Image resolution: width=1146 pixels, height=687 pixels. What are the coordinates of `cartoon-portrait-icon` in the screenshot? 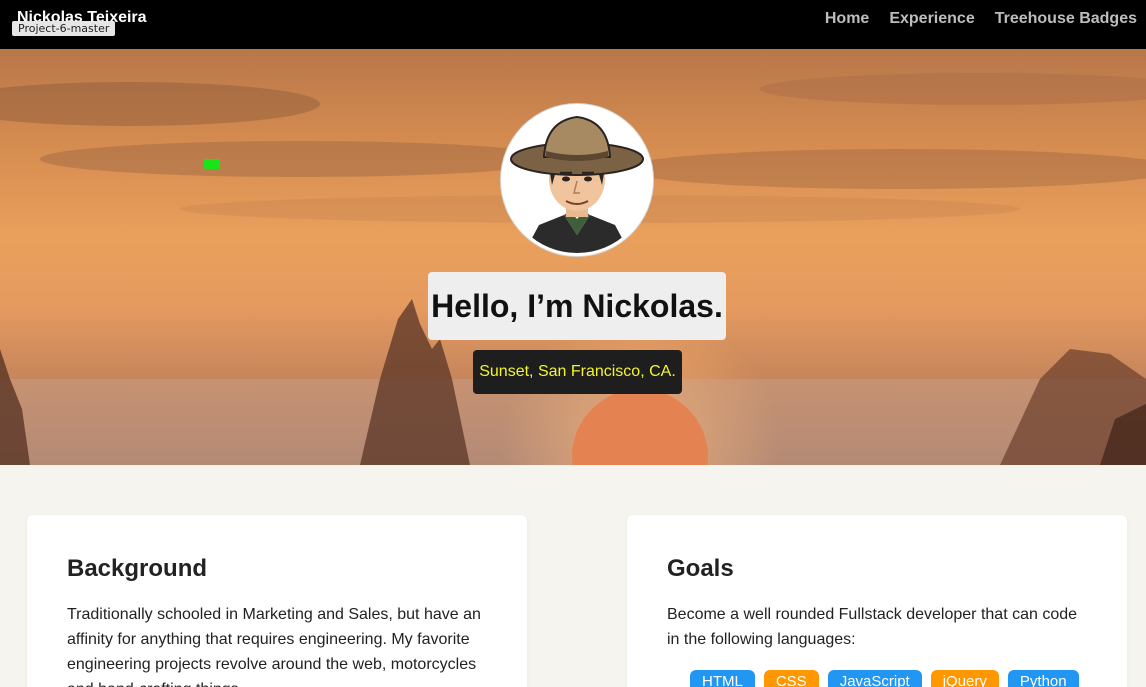 It's located at (577, 180).